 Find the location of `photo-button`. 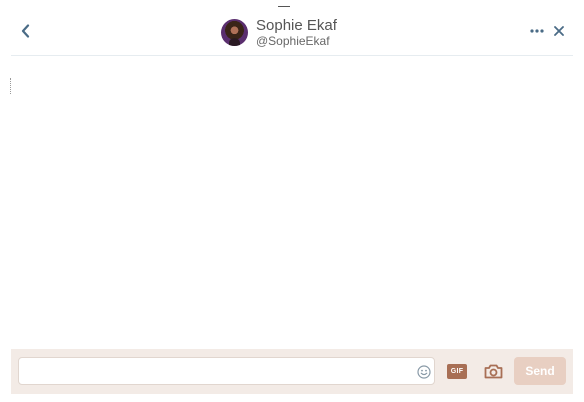

photo-button is located at coordinates (493, 371).